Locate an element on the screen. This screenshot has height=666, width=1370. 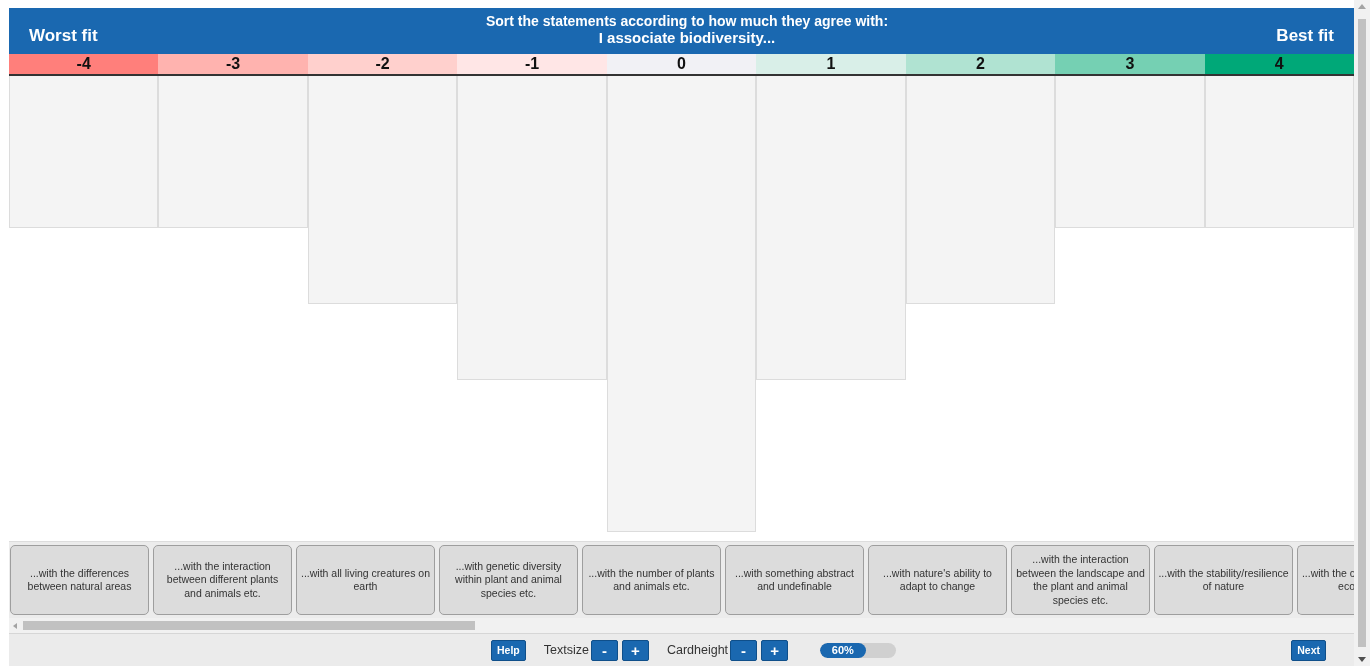
column-header: 4 is located at coordinates (1279, 65).